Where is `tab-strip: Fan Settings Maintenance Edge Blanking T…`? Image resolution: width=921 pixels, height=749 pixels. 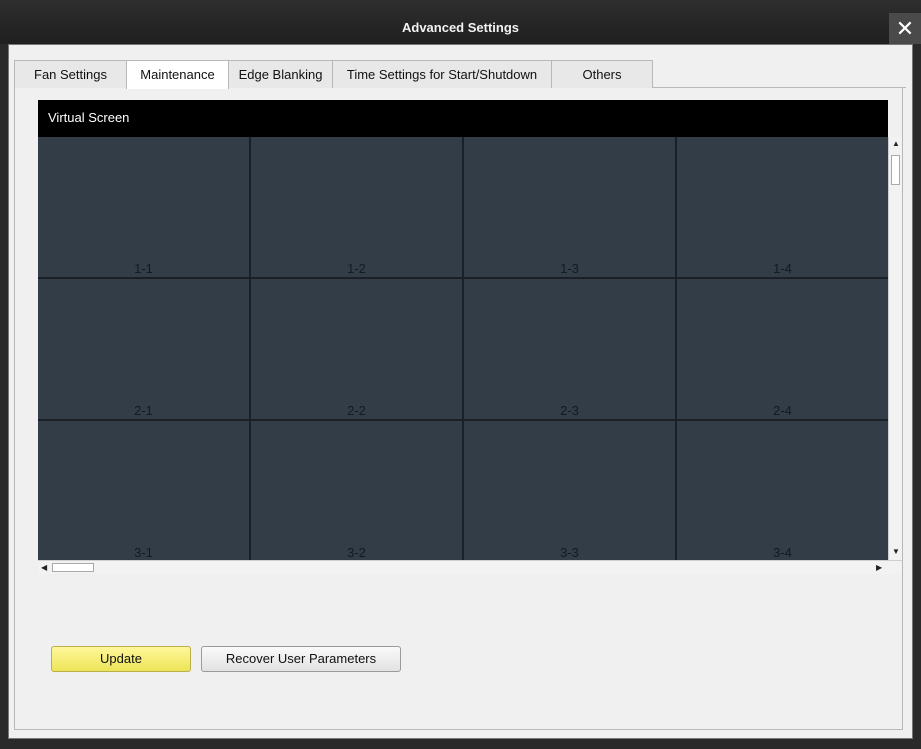
tab-strip: Fan Settings Maintenance Edge Blanking T… is located at coordinates (333, 74).